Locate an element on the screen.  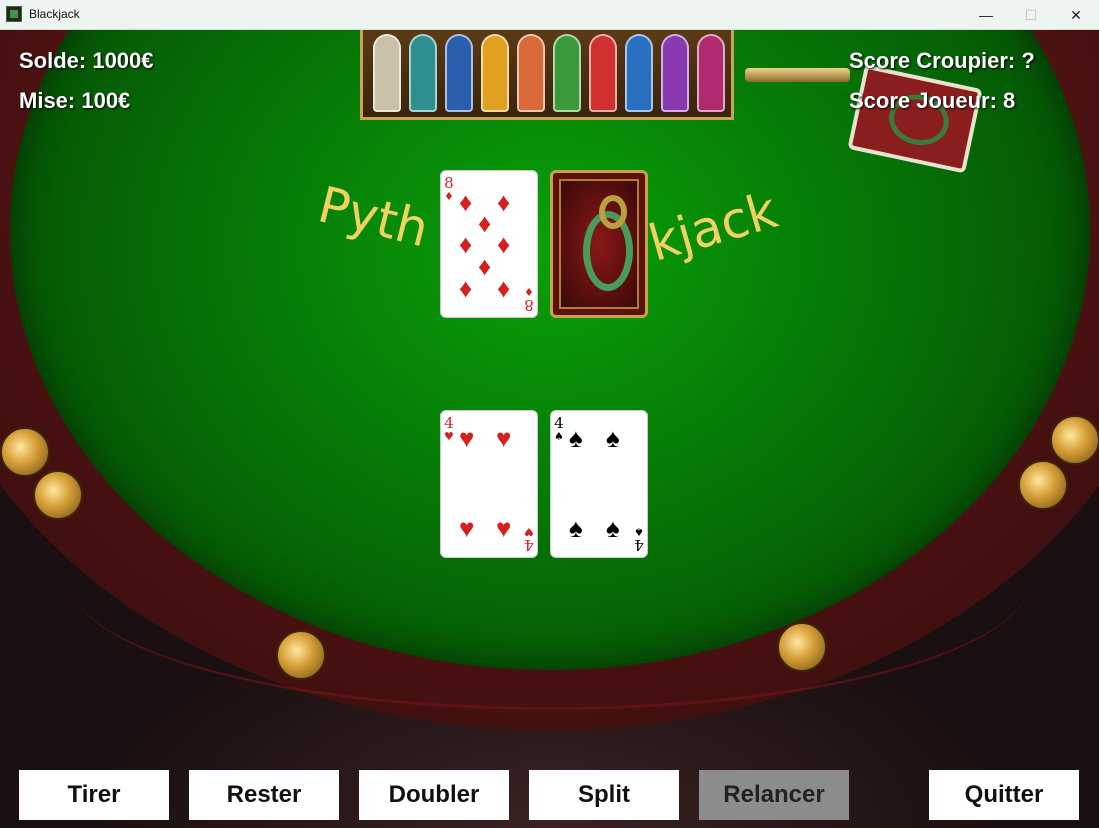
window-title: Blackjack is located at coordinates (54, 14).